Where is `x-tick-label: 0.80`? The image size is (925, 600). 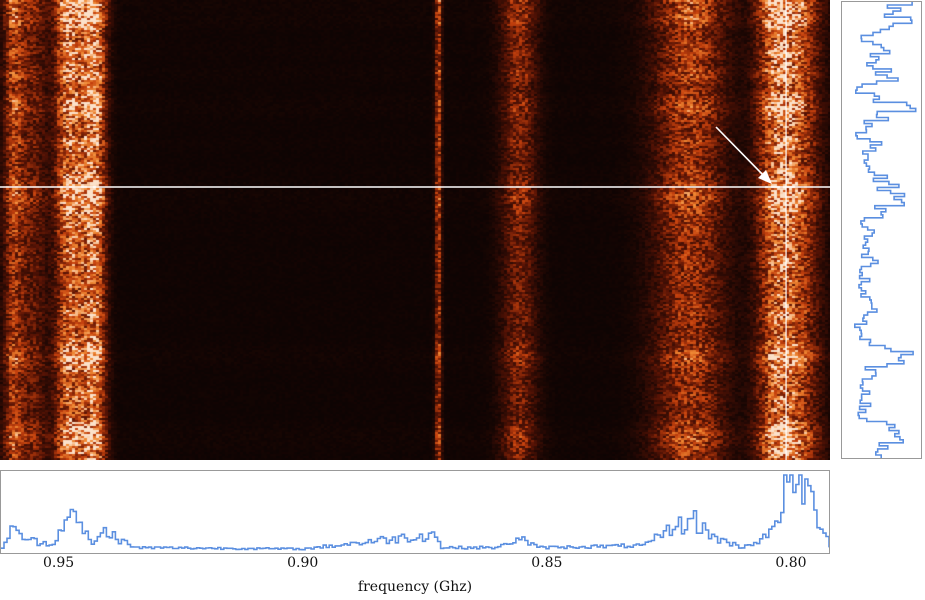 x-tick-label: 0.80 is located at coordinates (791, 563).